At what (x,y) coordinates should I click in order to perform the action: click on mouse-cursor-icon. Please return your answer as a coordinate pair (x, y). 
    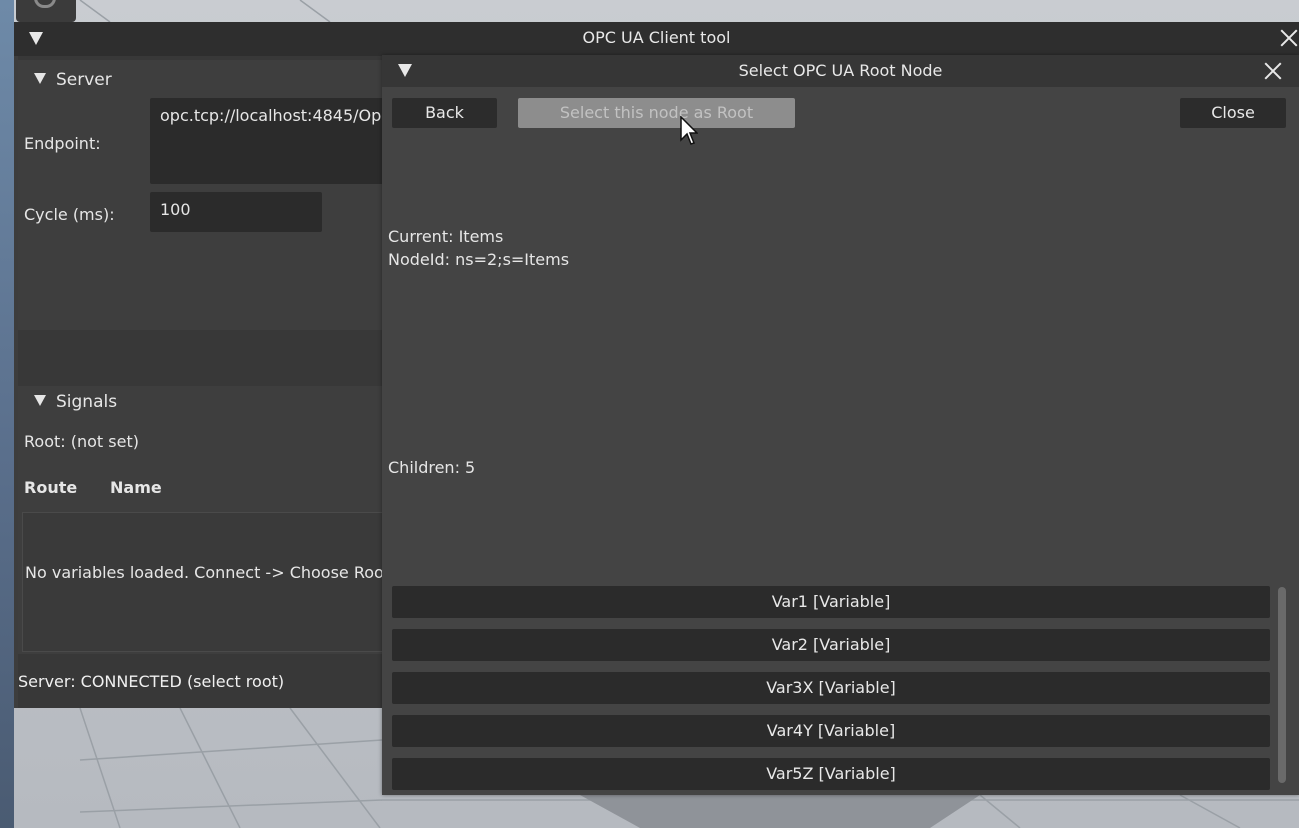
    Looking at the image, I should click on (689, 130).